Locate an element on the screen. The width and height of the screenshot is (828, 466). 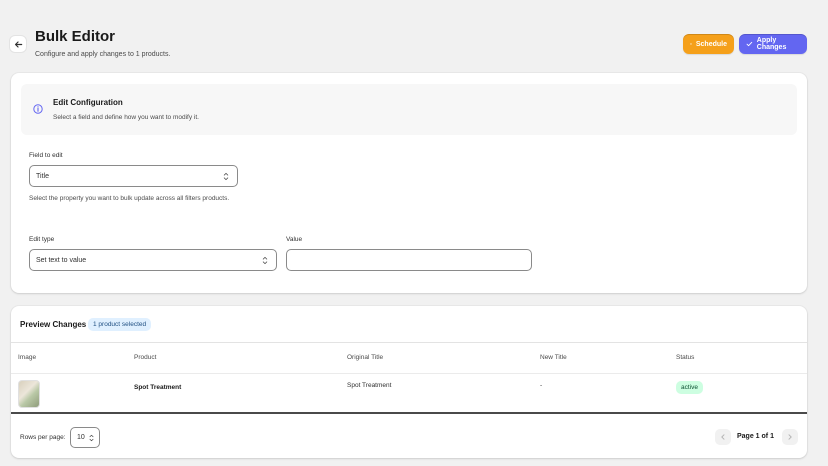
arrow-left-icon is located at coordinates (18, 44).